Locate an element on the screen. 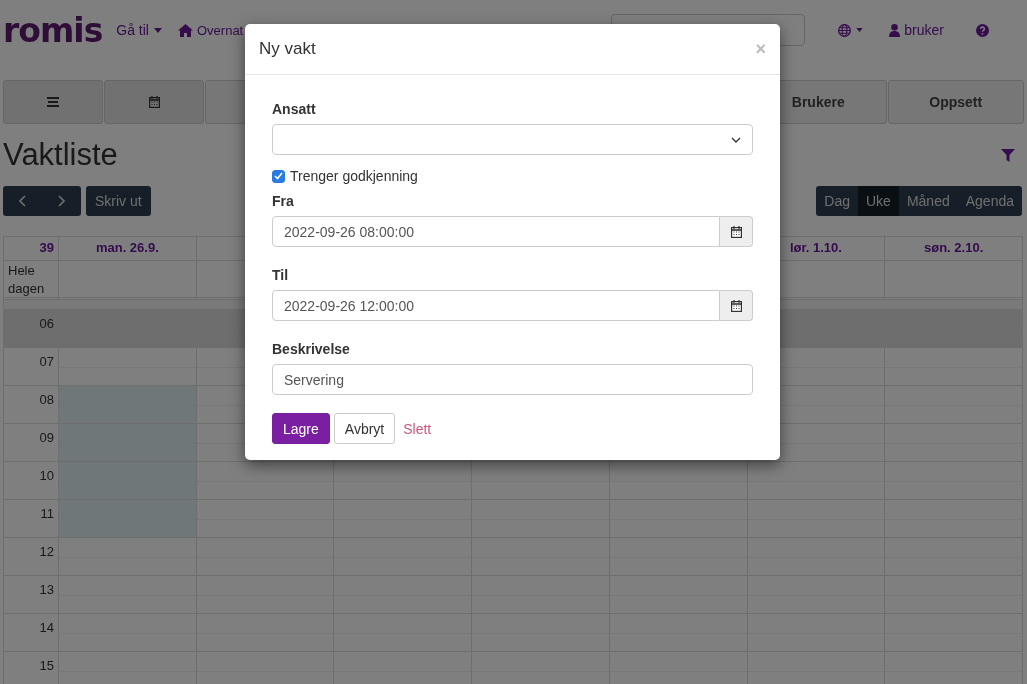 This screenshot has width=1027, height=684. day-header: man. 26.9. is located at coordinates (128, 249).